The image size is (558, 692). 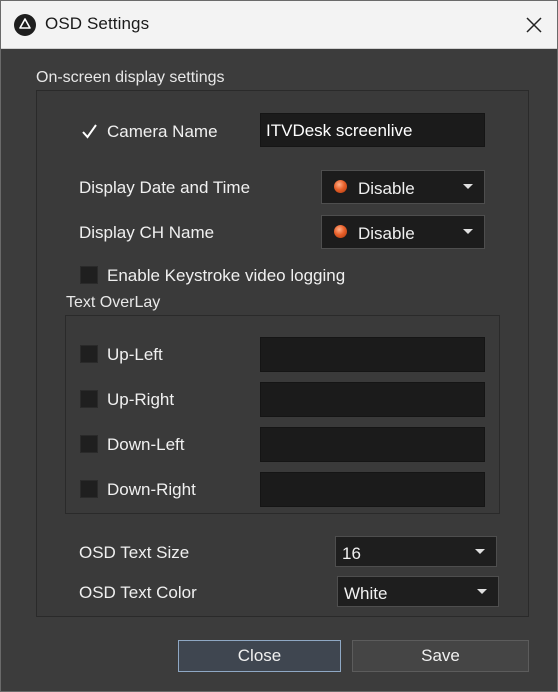 What do you see at coordinates (534, 25) in the screenshot?
I see `close-window-icon` at bounding box center [534, 25].